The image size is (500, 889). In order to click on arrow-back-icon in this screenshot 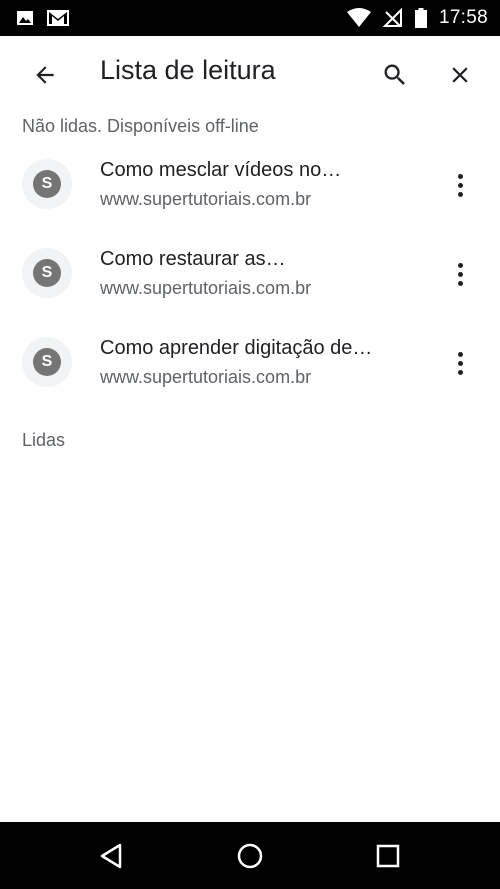, I will do `click(45, 75)`.